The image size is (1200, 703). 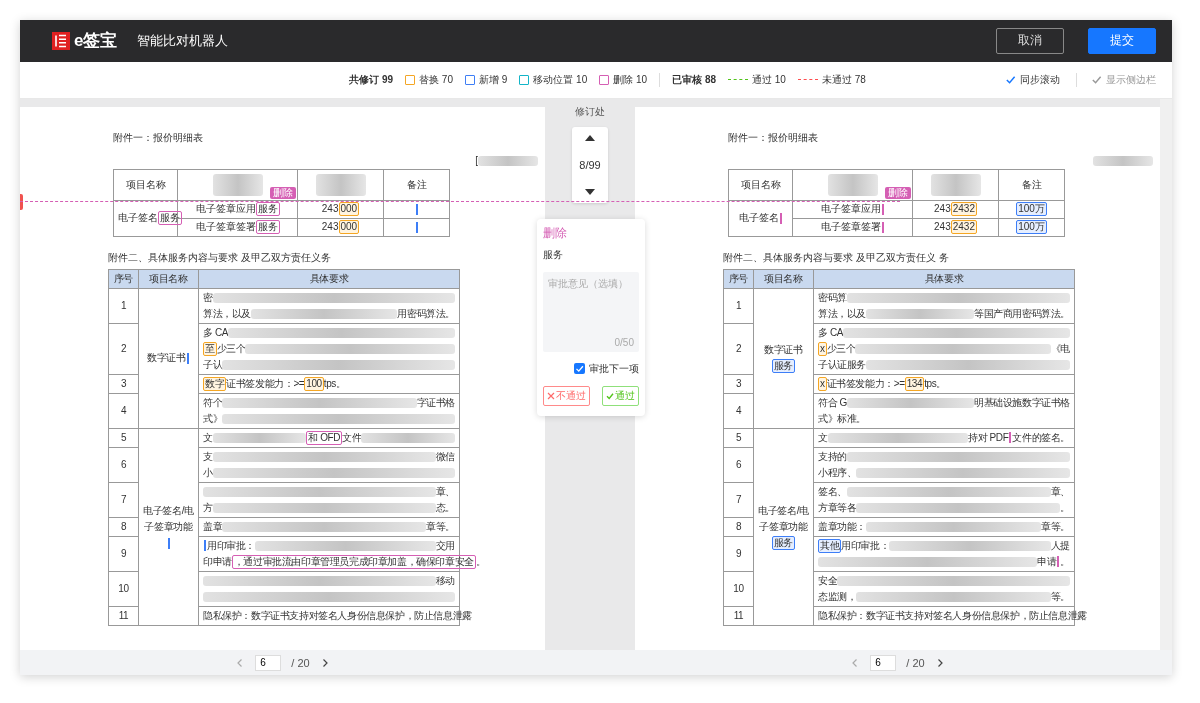 I want to click on down-arrow-icon, so click(x=590, y=191).